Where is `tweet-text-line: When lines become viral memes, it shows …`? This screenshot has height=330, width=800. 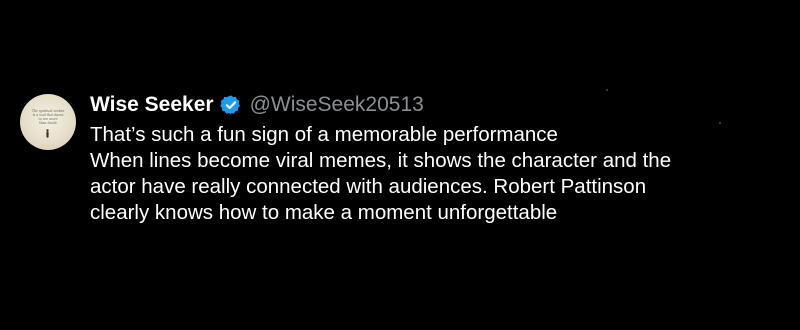
tweet-text-line: When lines become viral memes, it shows … is located at coordinates (381, 160).